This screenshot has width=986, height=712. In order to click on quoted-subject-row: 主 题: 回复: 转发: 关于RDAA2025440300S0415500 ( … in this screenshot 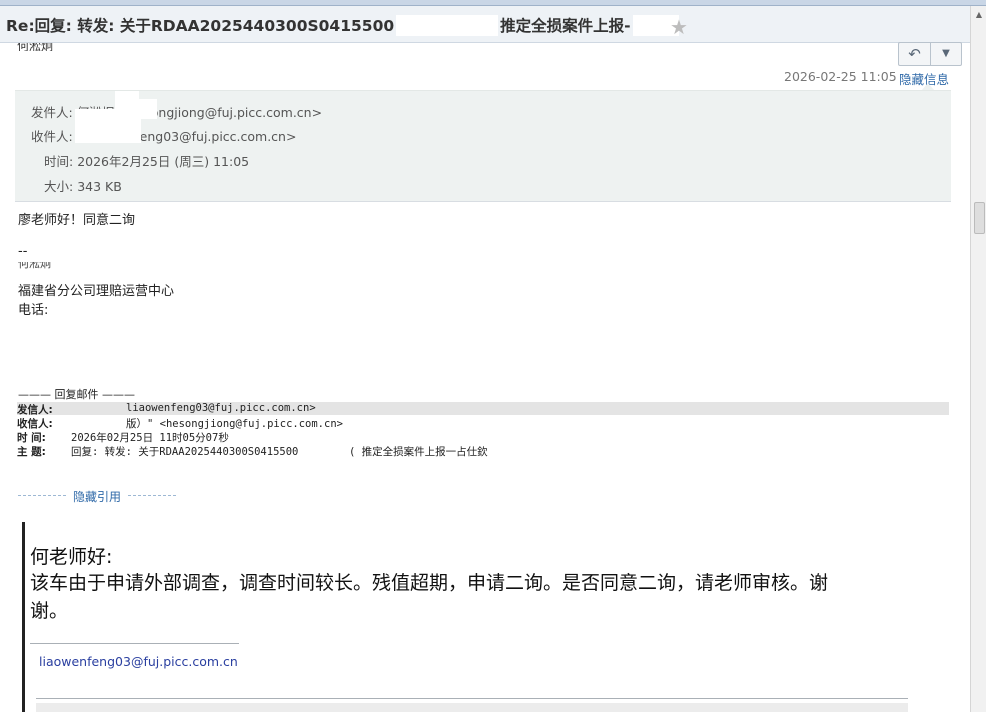, I will do `click(483, 451)`.